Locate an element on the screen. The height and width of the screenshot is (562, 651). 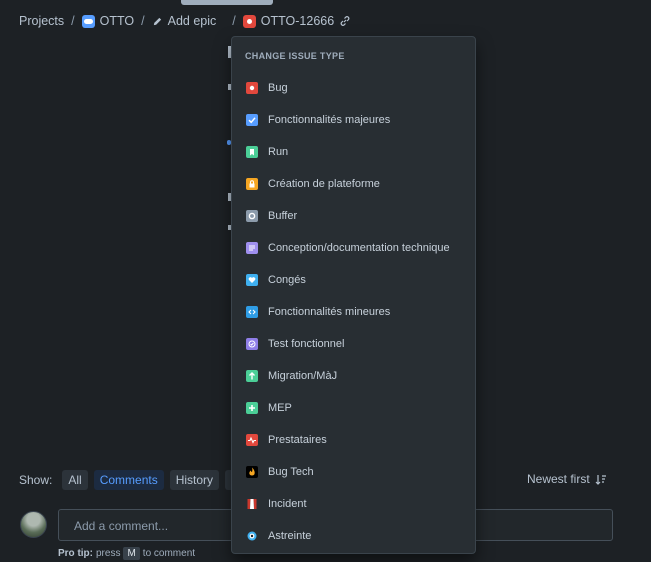
pro-tip: Pro tip: press M to comment is located at coordinates (126, 553).